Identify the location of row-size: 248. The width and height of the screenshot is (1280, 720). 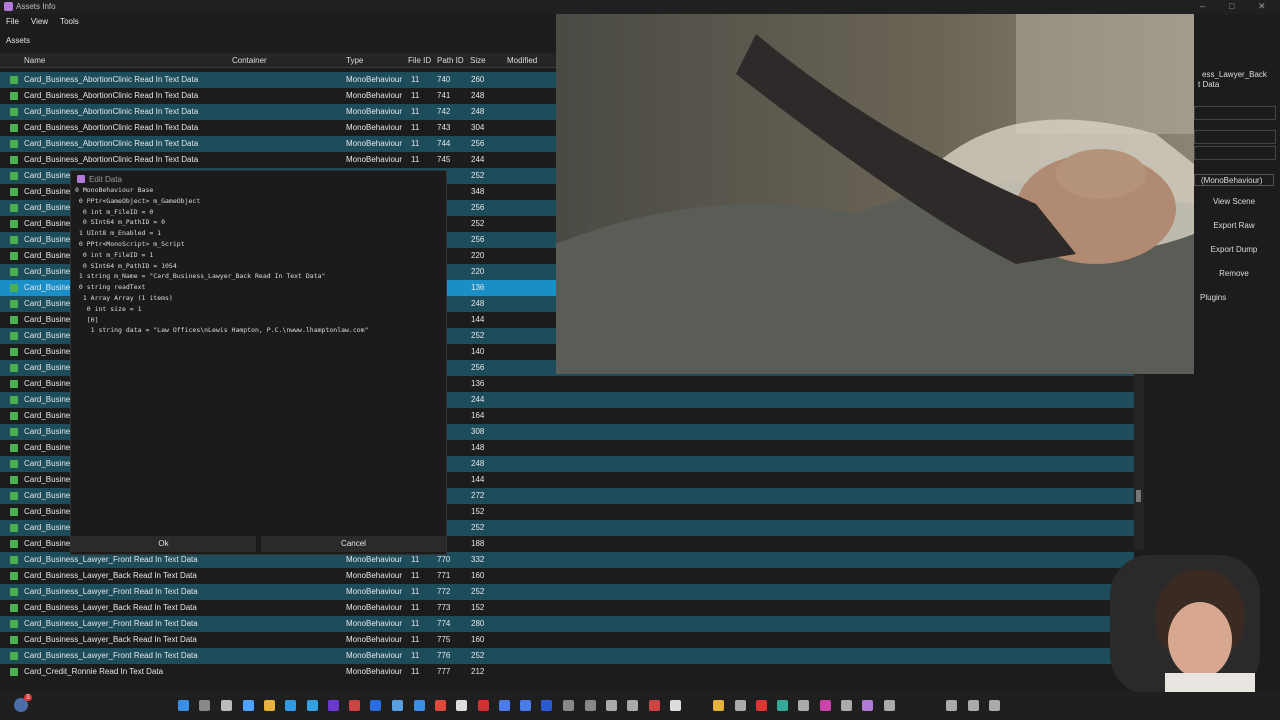
(478, 95).